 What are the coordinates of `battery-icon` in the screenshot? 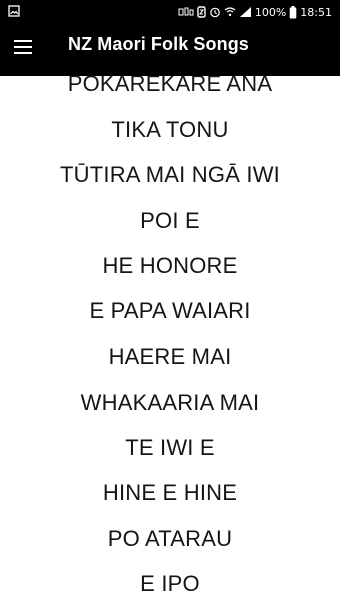 It's located at (293, 11).